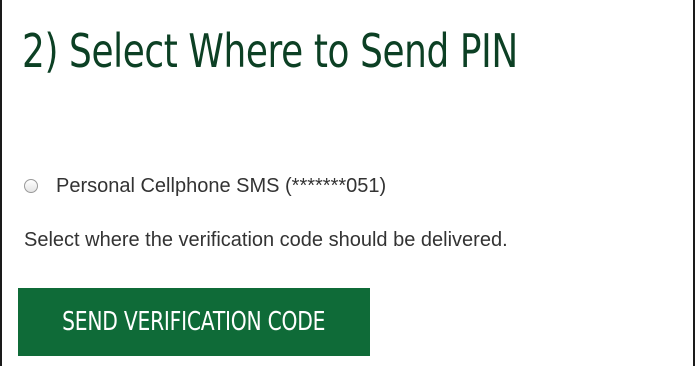 The width and height of the screenshot is (697, 366). I want to click on send-button-label: SEND VERIFICATION CODE, so click(194, 322).